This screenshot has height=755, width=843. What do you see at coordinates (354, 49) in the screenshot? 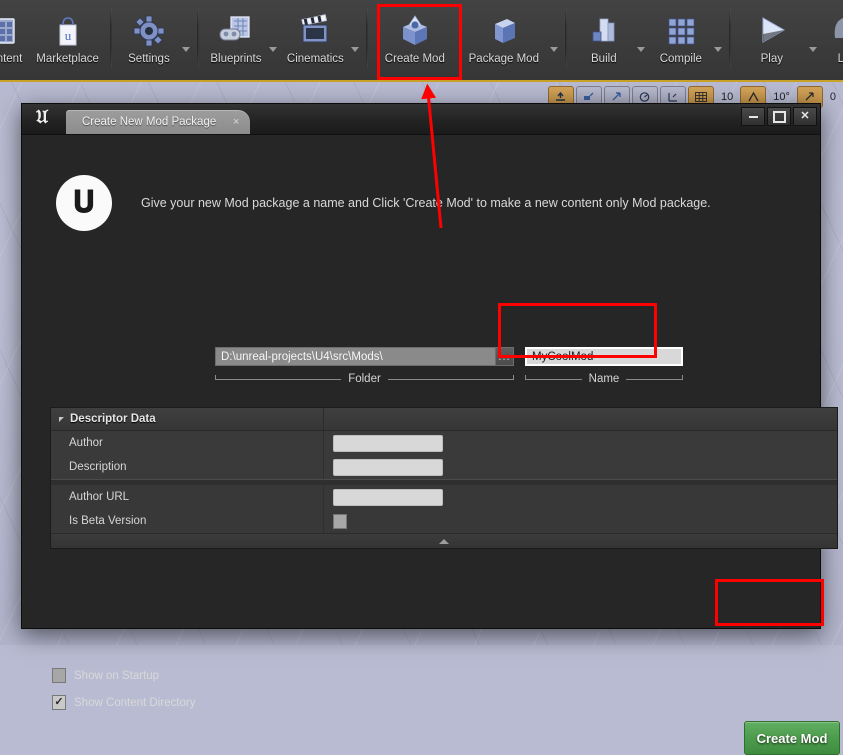
I see `cinematics-dropdown-caret` at bounding box center [354, 49].